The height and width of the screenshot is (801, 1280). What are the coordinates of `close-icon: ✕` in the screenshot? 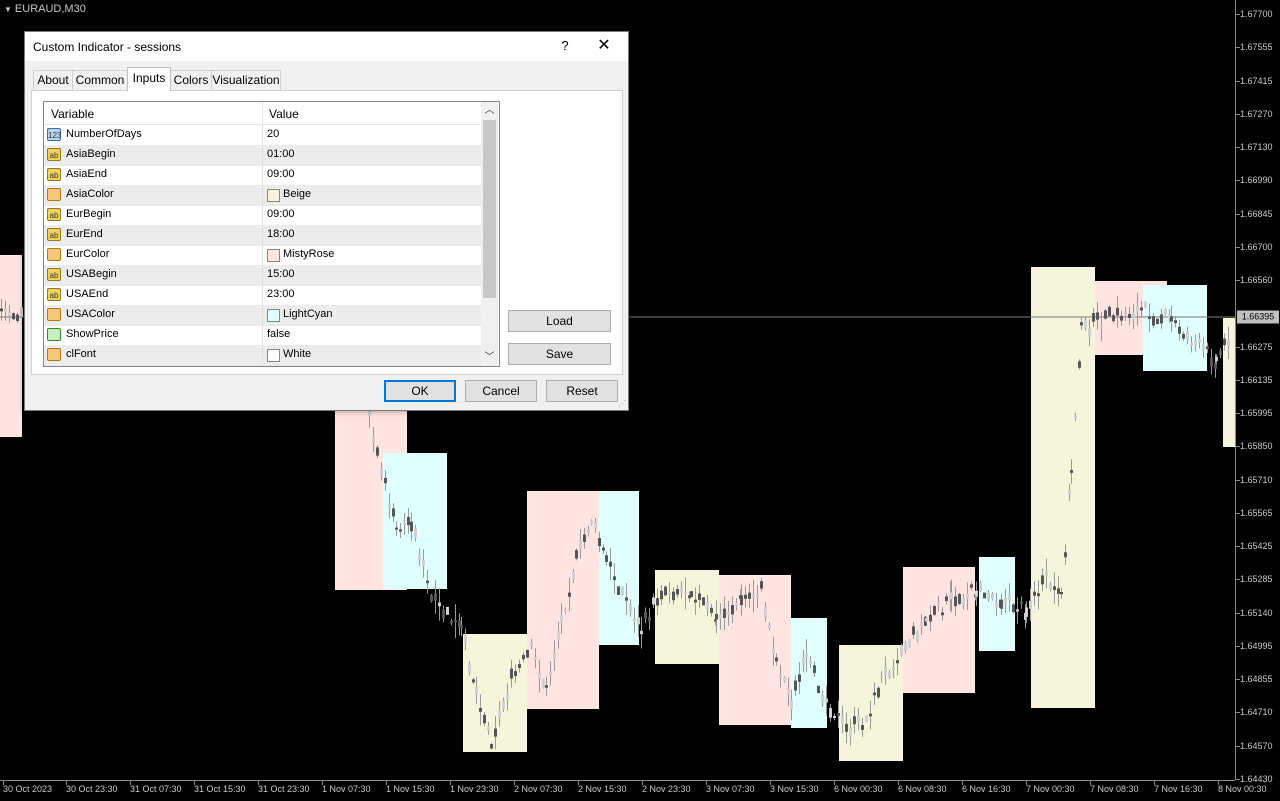 It's located at (604, 46).